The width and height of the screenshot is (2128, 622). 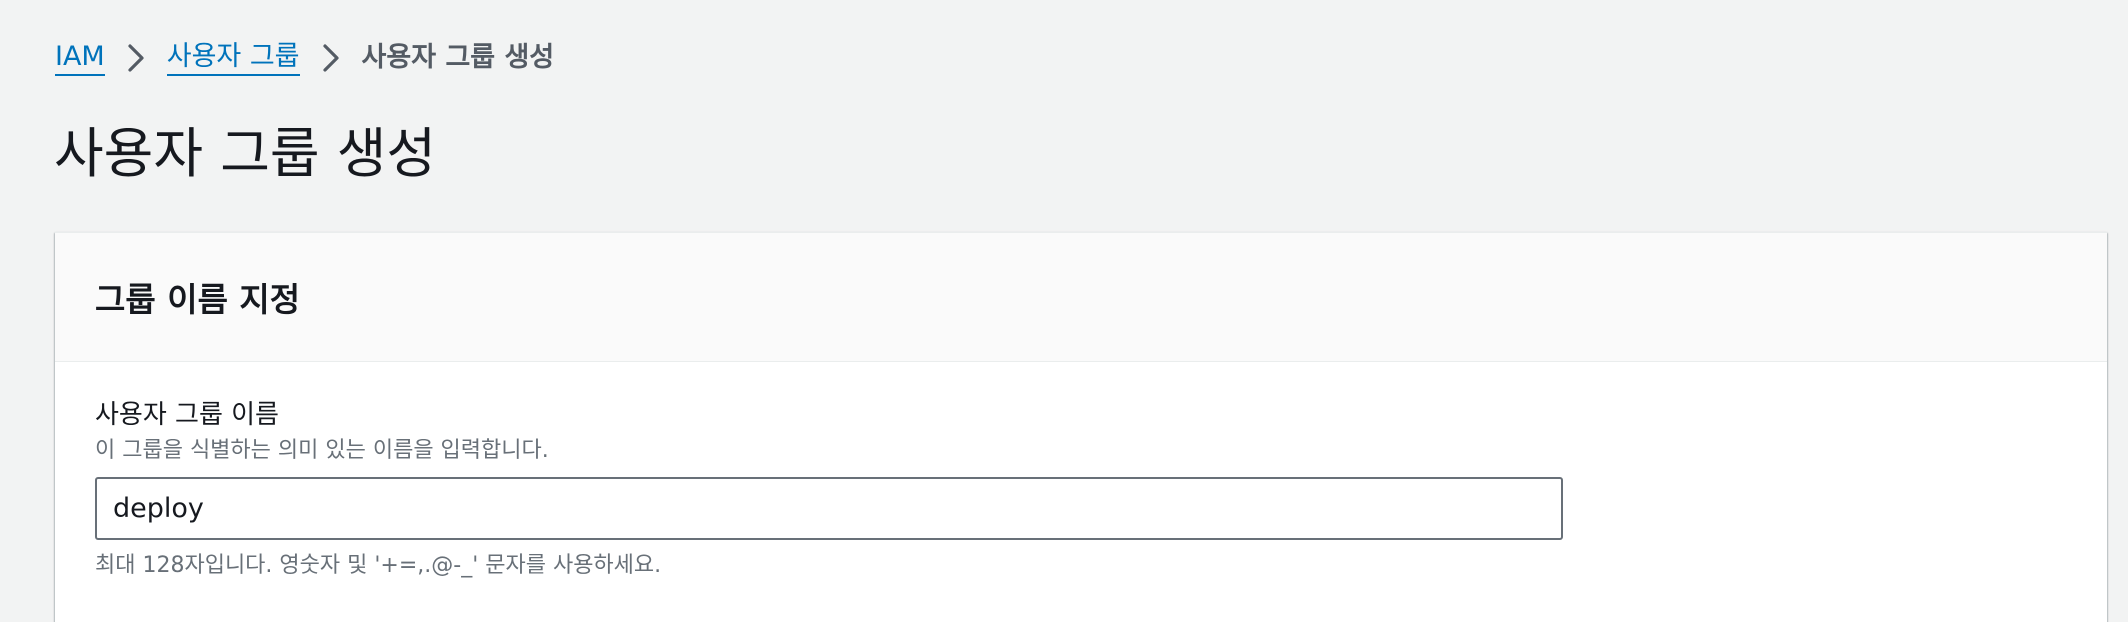 What do you see at coordinates (187, 415) in the screenshot?
I see `user-group-name-label: 사용자 그룹 이름` at bounding box center [187, 415].